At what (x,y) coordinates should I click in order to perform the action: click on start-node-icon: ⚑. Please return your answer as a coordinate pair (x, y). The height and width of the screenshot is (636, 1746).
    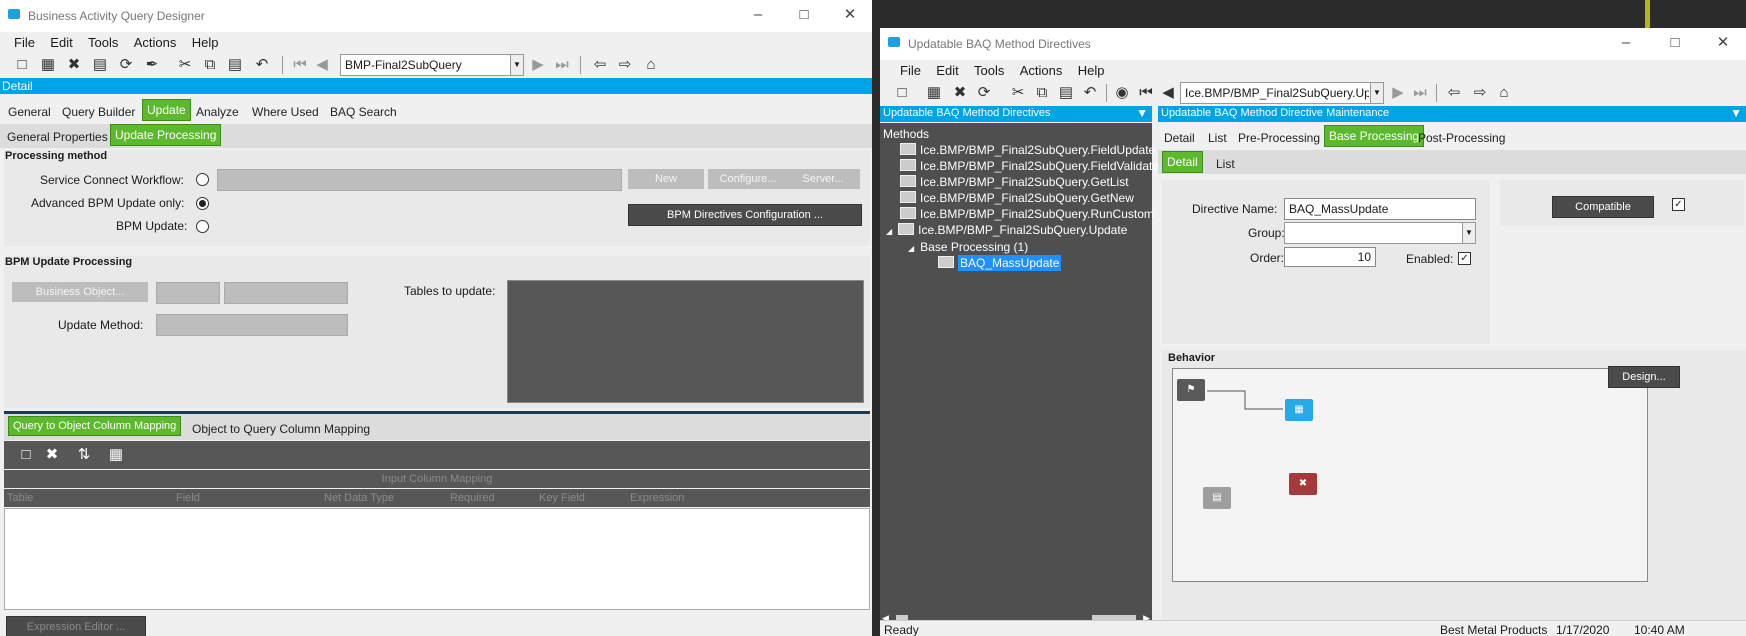
    Looking at the image, I should click on (1191, 390).